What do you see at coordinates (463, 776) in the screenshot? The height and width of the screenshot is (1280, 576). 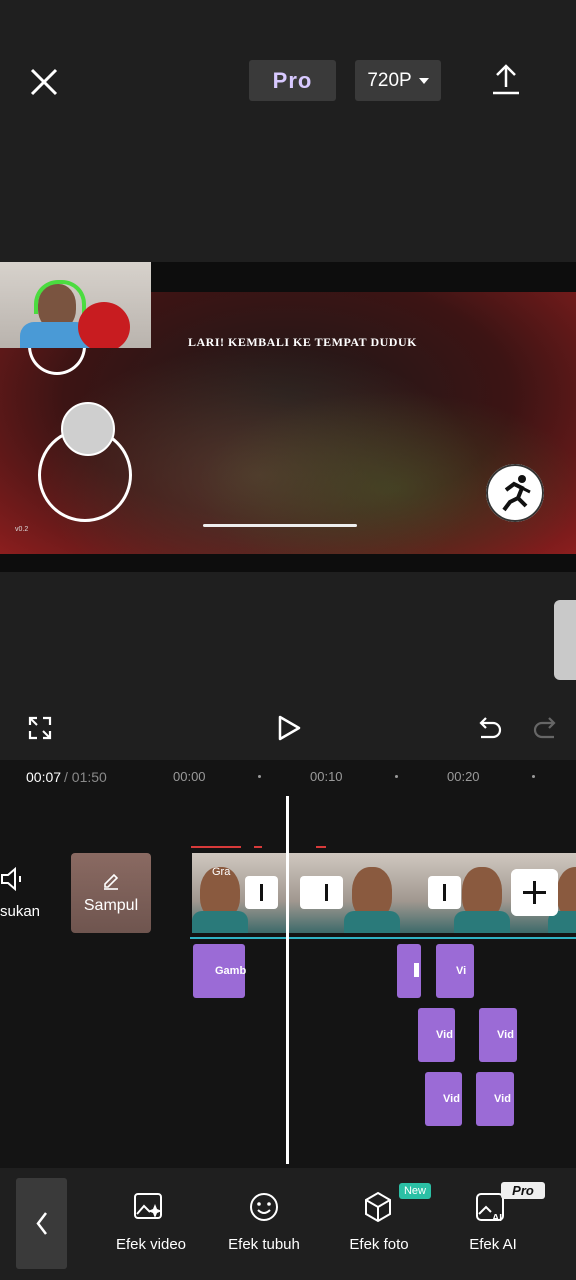 I see `ruler-tick-2: 00:20` at bounding box center [463, 776].